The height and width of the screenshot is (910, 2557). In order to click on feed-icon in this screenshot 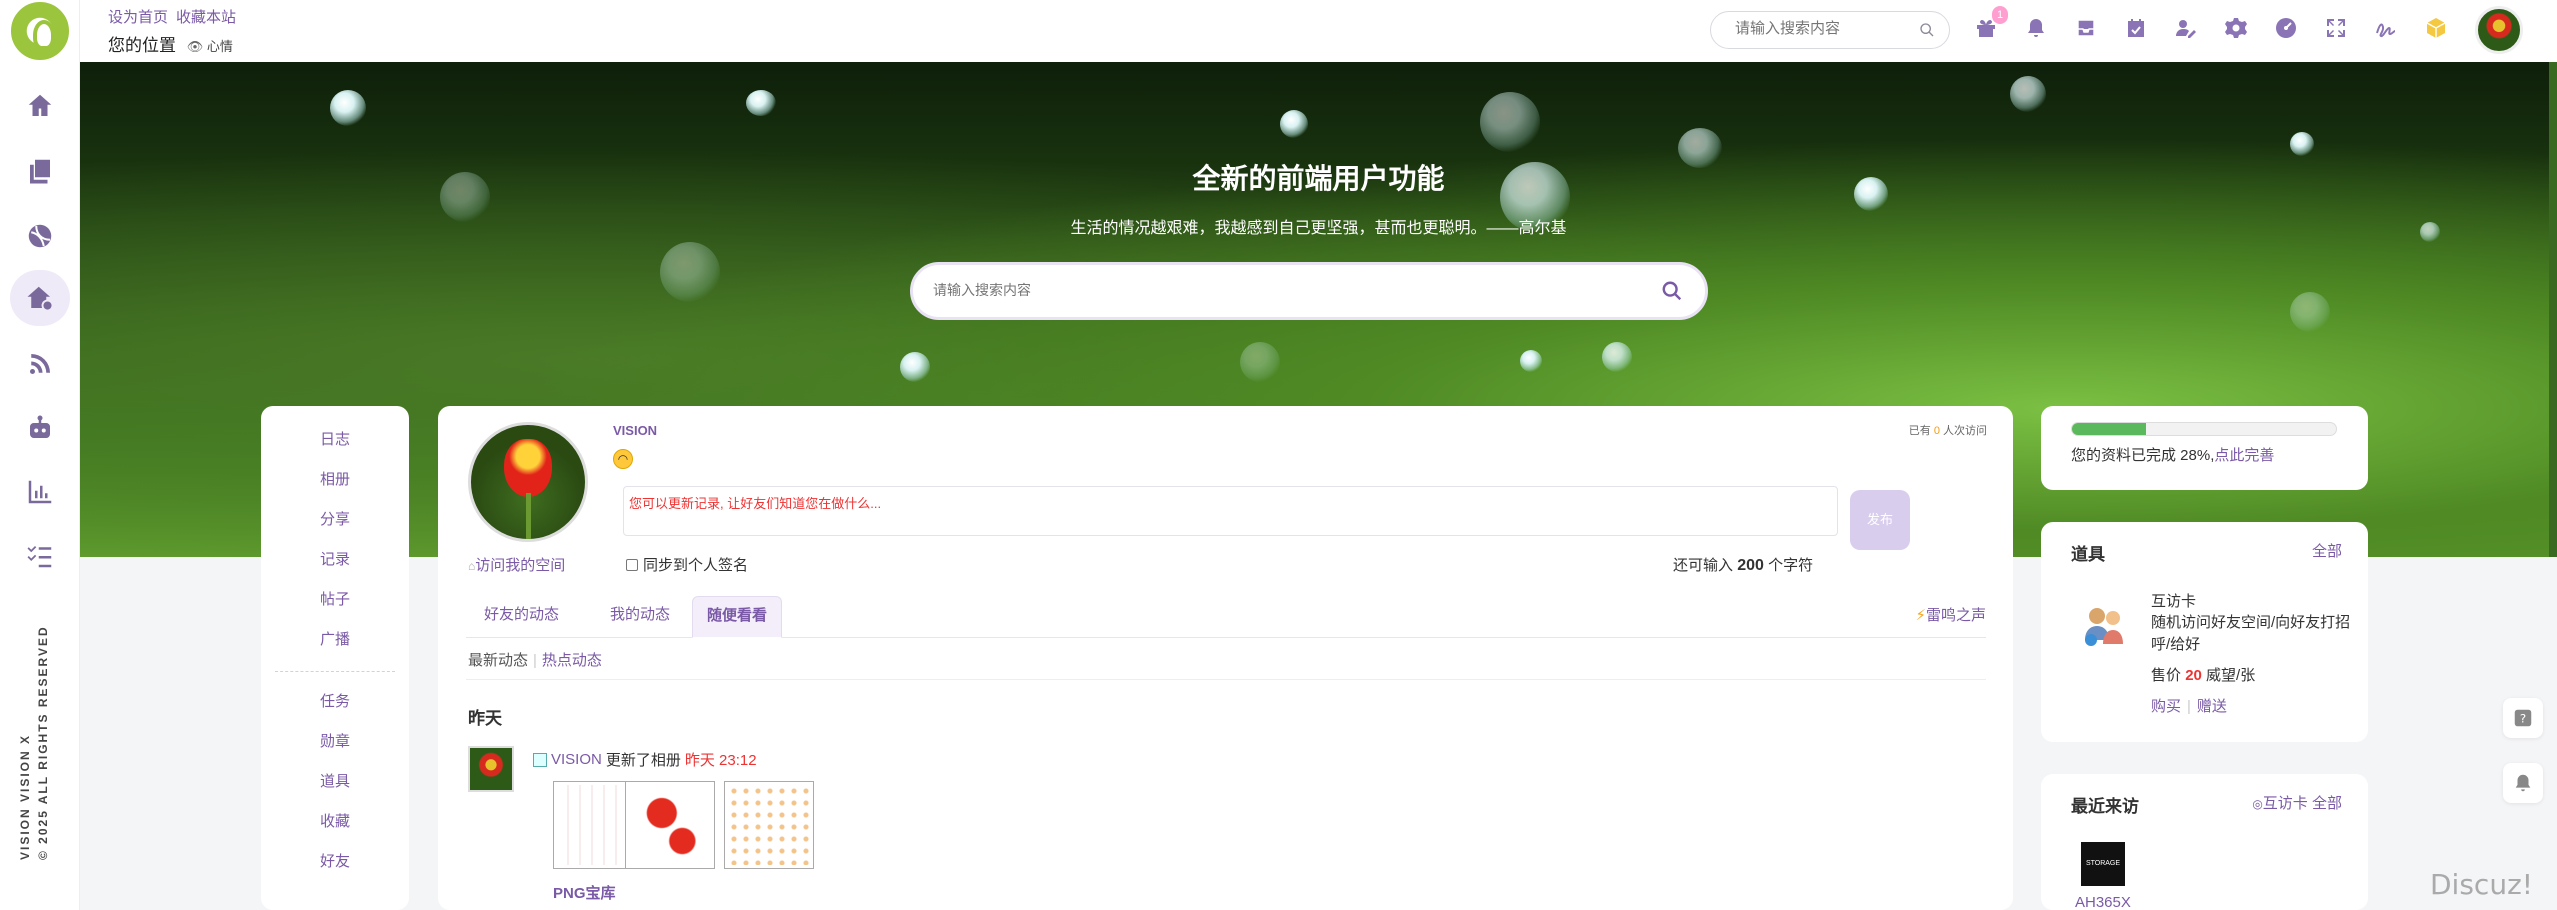, I will do `click(40, 364)`.